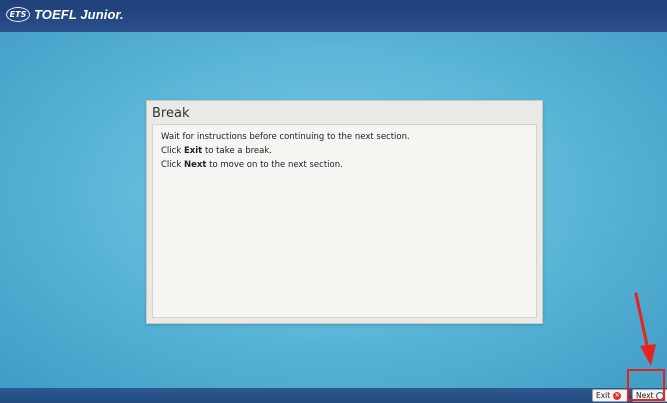 Image resolution: width=667 pixels, height=403 pixels. Describe the element at coordinates (195, 165) in the screenshot. I see `instruction-keyword: Next` at that location.